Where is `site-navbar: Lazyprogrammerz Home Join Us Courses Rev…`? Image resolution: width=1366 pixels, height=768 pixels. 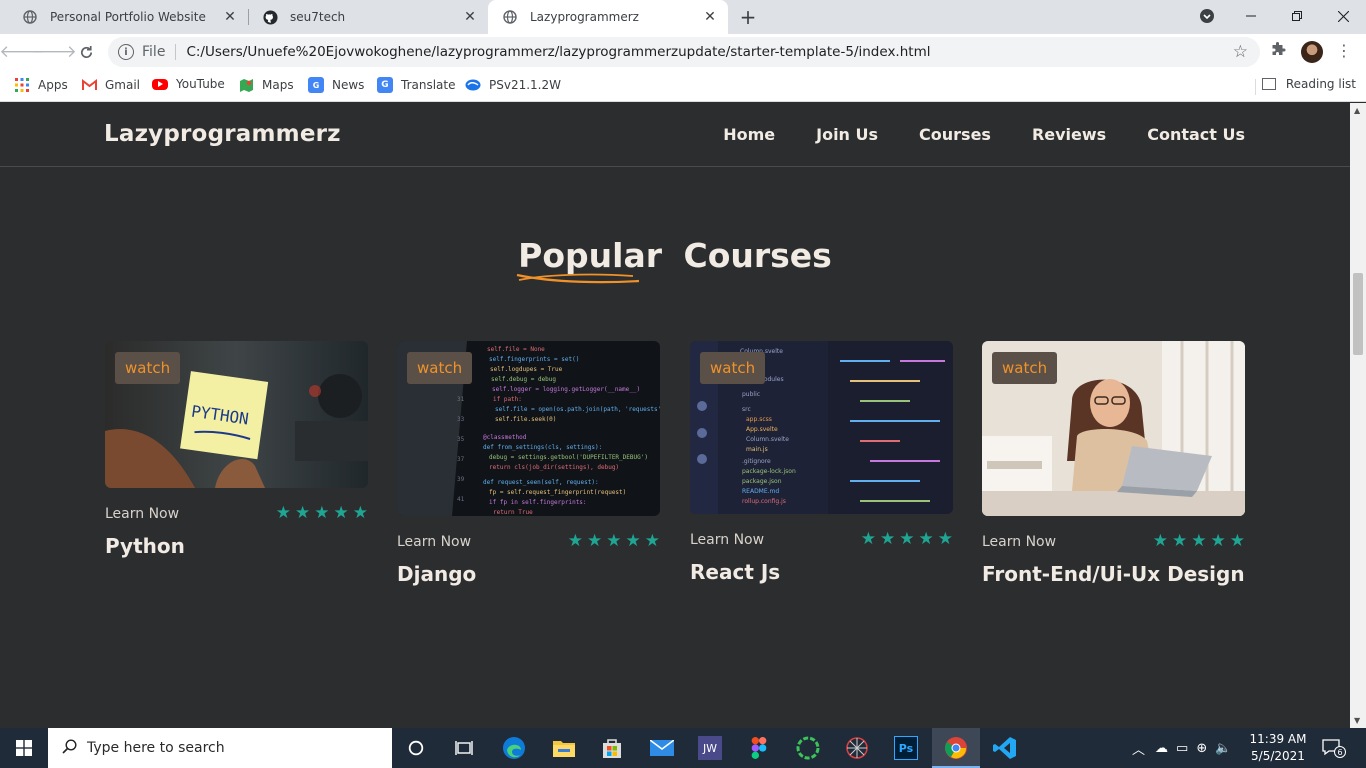 site-navbar: Lazyprogrammerz Home Join Us Courses Rev… is located at coordinates (675, 135).